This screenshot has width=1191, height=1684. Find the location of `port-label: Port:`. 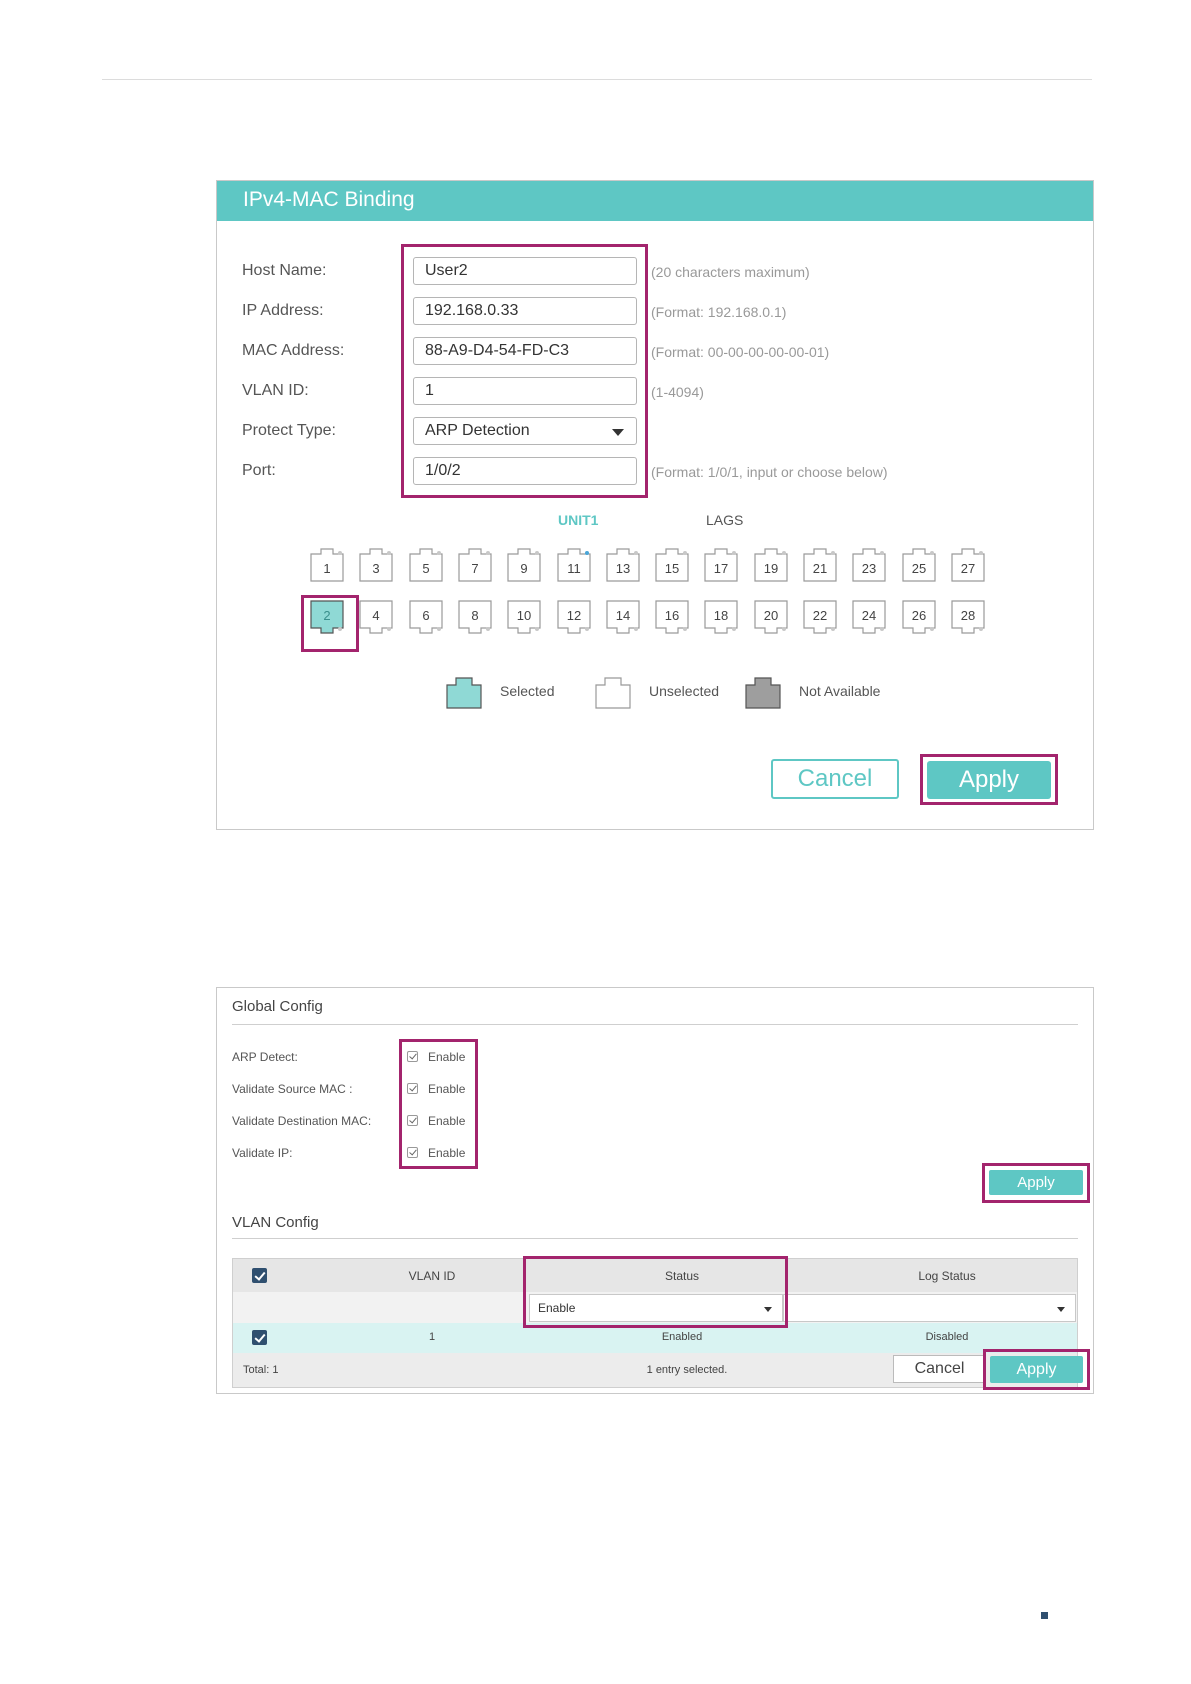

port-label: Port: is located at coordinates (259, 470).